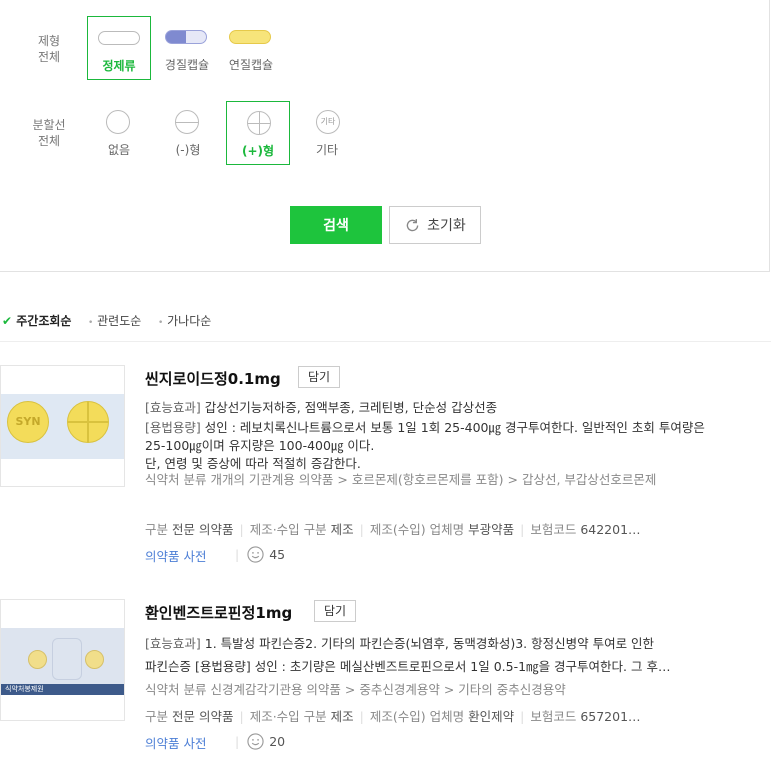 The image size is (771, 771). I want to click on form-filter-label: 제형 전체, so click(49, 49).